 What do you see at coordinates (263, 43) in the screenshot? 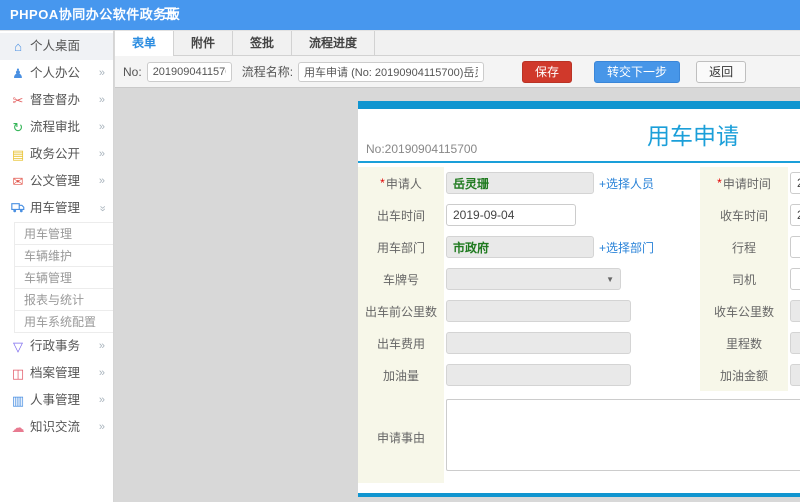
I see `tab-2: 签批` at bounding box center [263, 43].